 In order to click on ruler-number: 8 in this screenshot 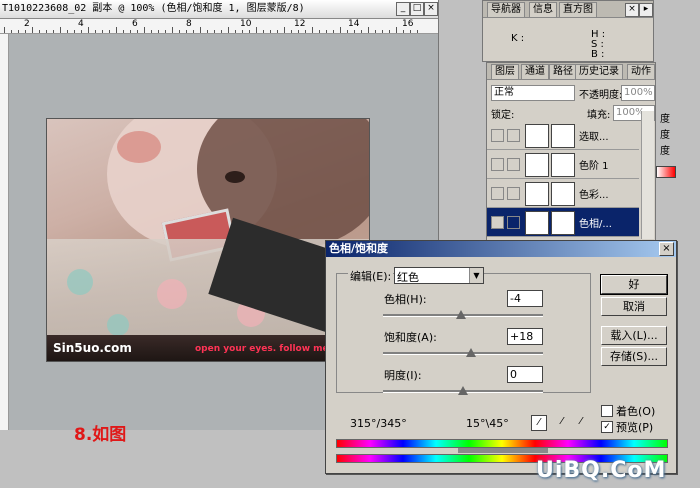, I will do `click(189, 24)`.